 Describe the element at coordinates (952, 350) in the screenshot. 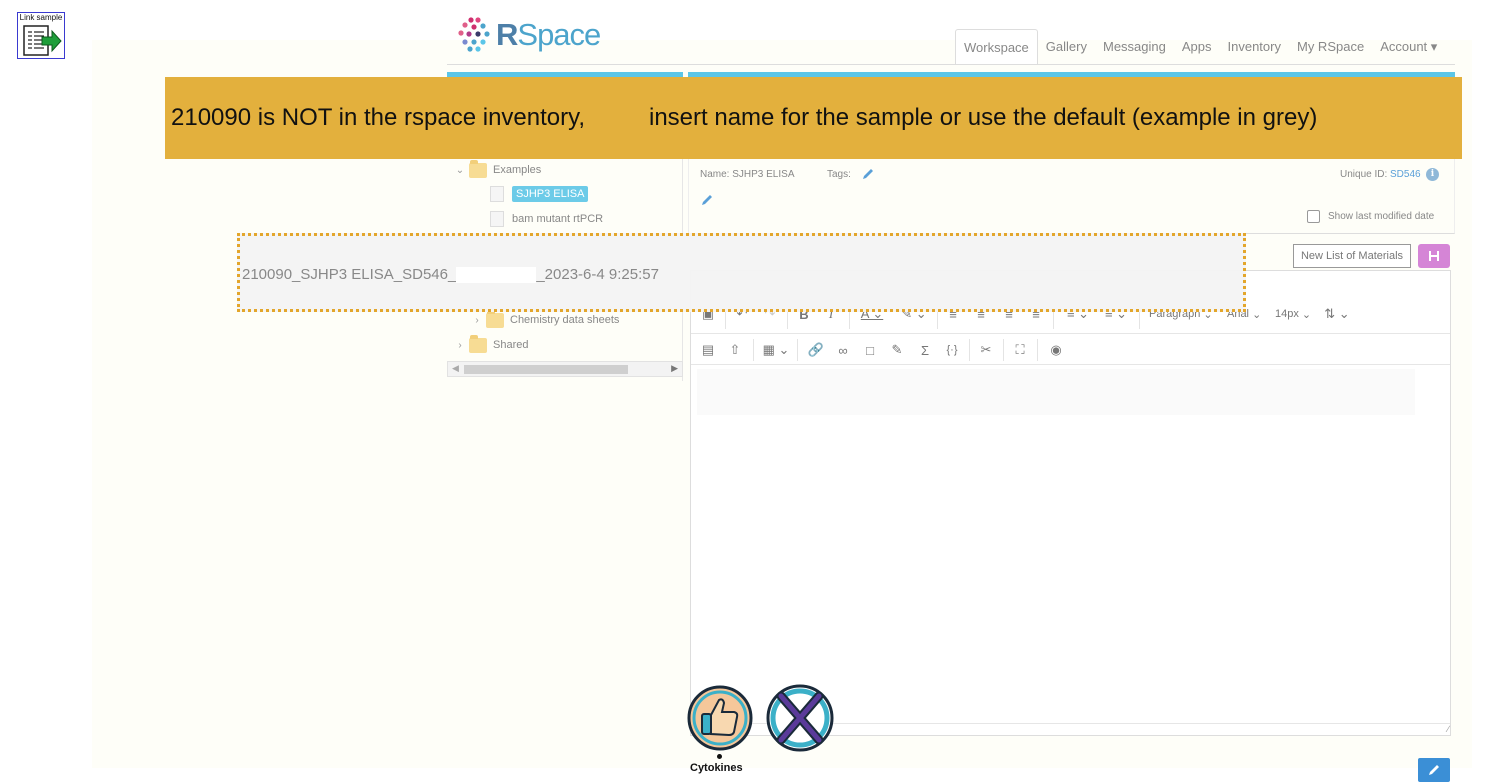

I see `code-braces-icon: {·}` at that location.